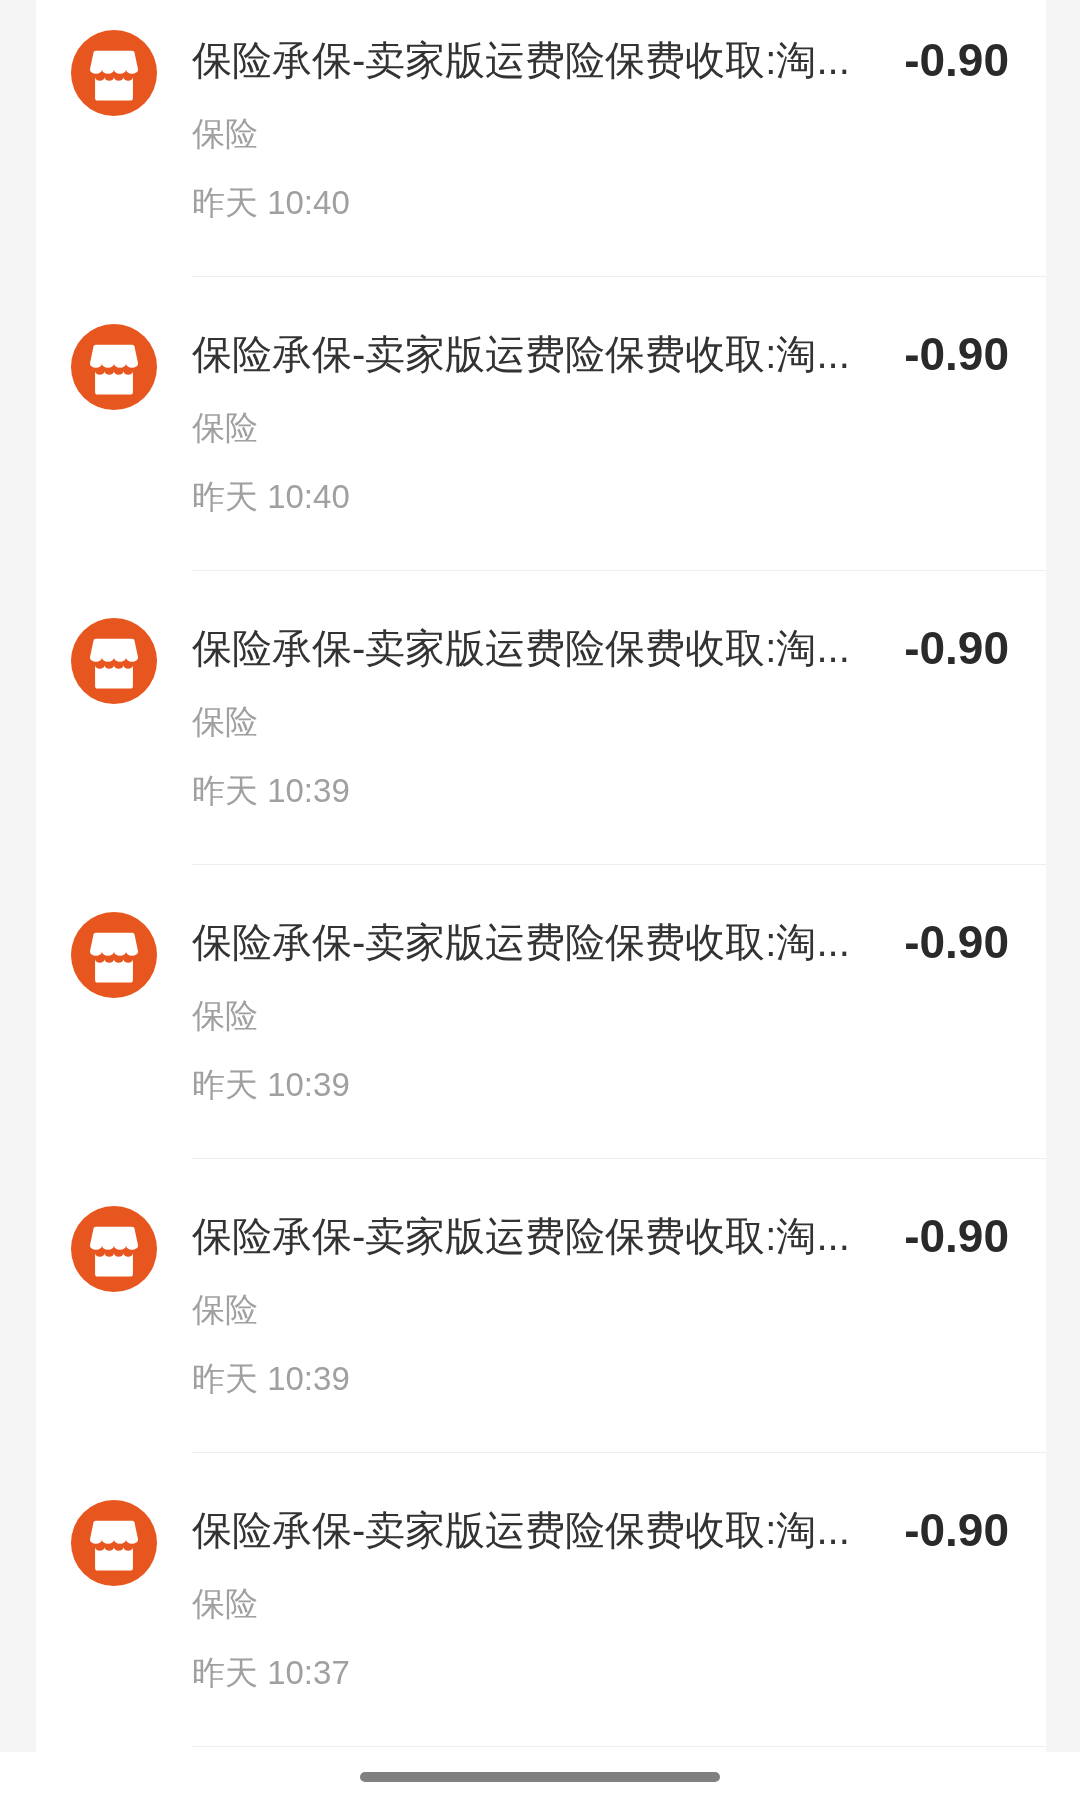 The width and height of the screenshot is (1080, 1802). I want to click on transaction-time: 昨天 10:37, so click(271, 1673).